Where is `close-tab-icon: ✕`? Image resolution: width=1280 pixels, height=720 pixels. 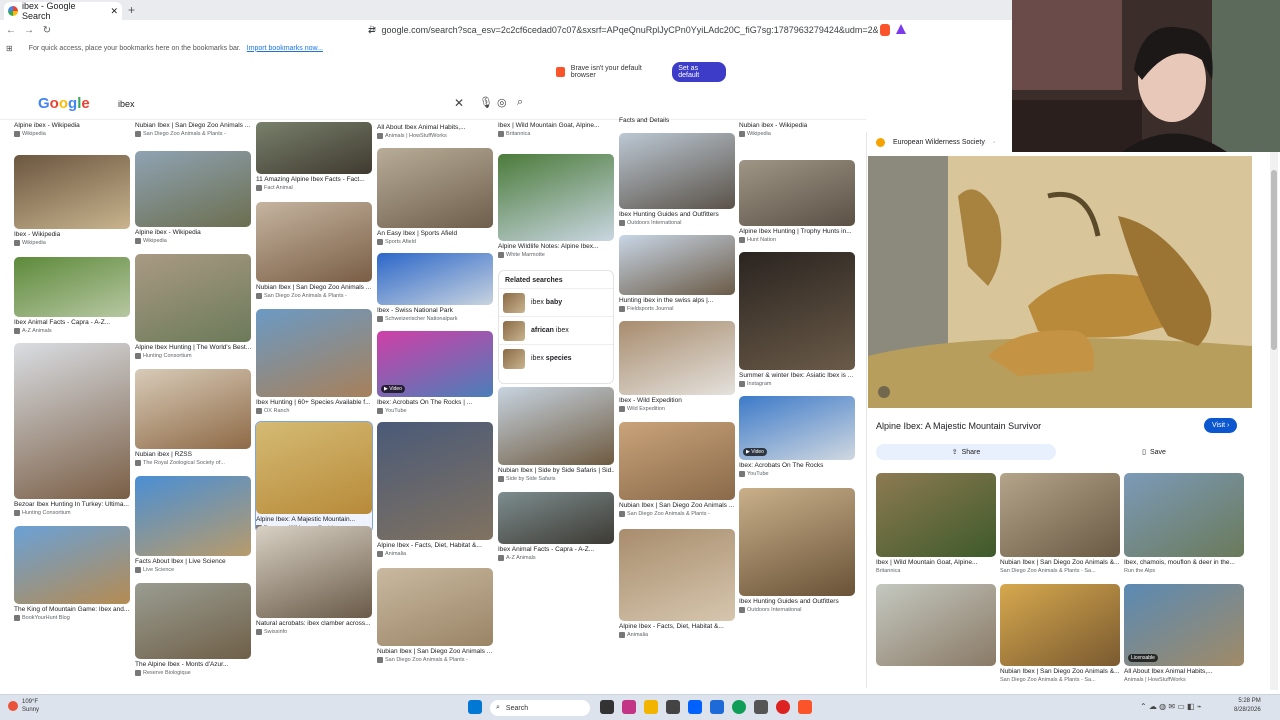
close-tab-icon: ✕ is located at coordinates (114, 11).